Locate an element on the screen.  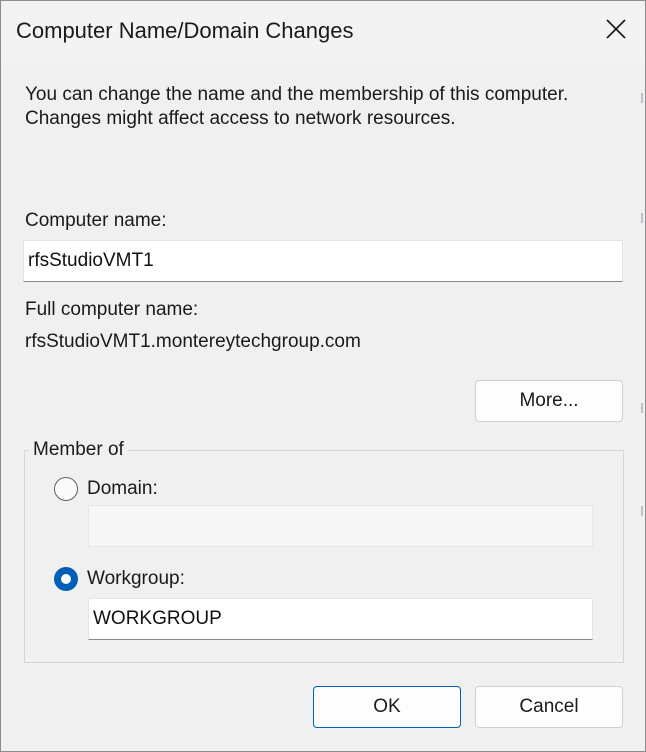
radio-selected-dot is located at coordinates (66, 579).